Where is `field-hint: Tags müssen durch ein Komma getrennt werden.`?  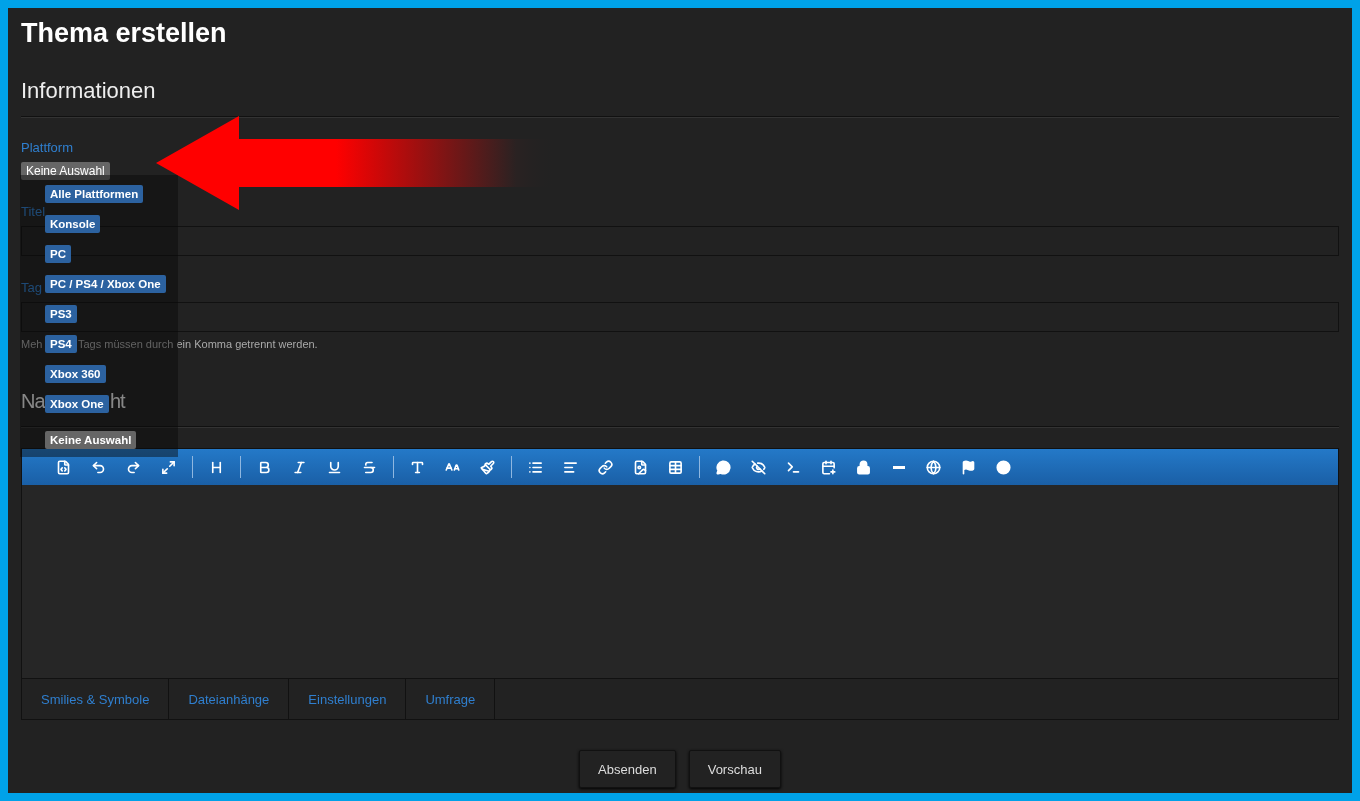 field-hint: Tags müssen durch ein Komma getrennt werden. is located at coordinates (198, 344).